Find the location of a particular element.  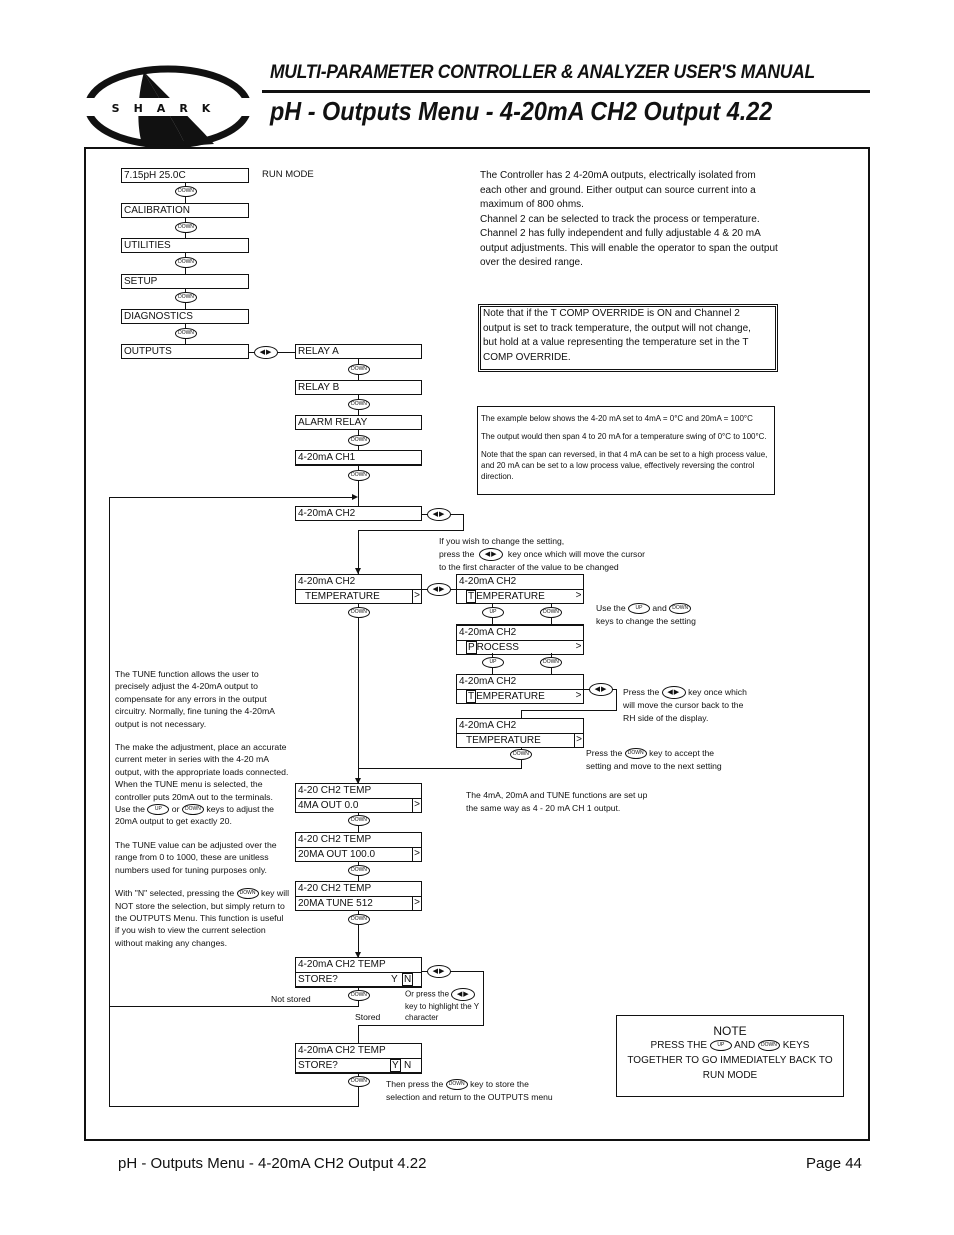

menu-item-utilities: UTILITIES is located at coordinates (185, 245).